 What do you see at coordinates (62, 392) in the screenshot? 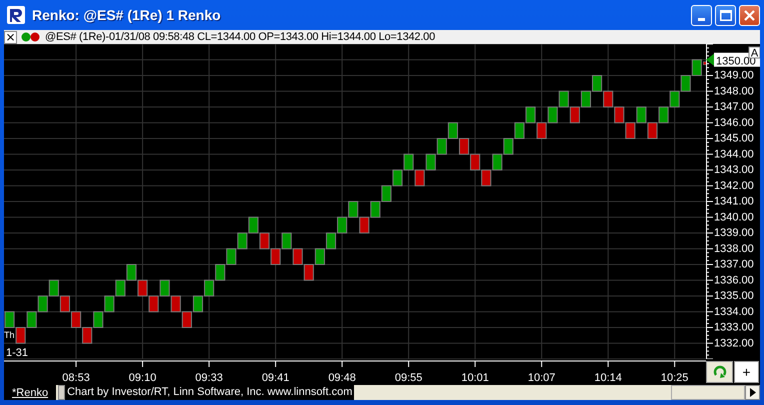
I see `splitter-handle` at bounding box center [62, 392].